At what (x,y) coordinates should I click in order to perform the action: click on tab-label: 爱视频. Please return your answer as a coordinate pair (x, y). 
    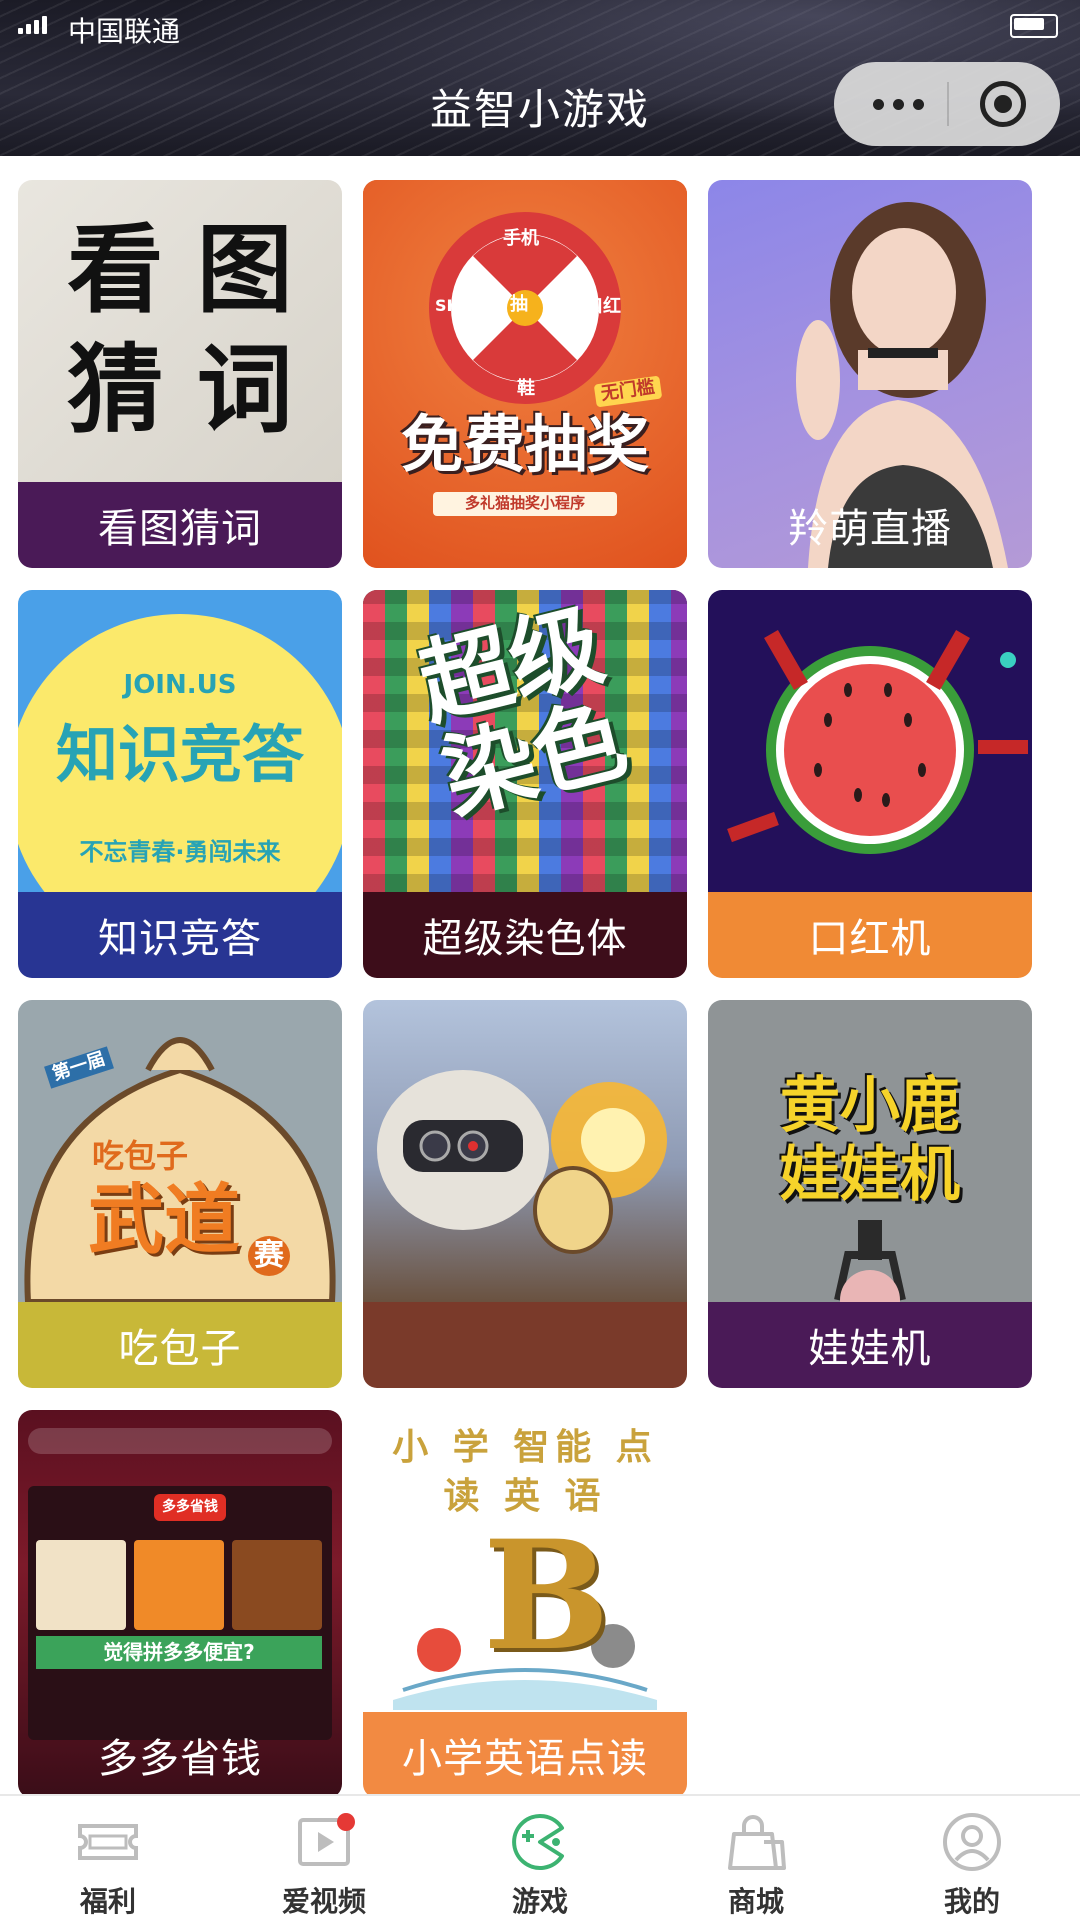
    Looking at the image, I should click on (323, 1901).